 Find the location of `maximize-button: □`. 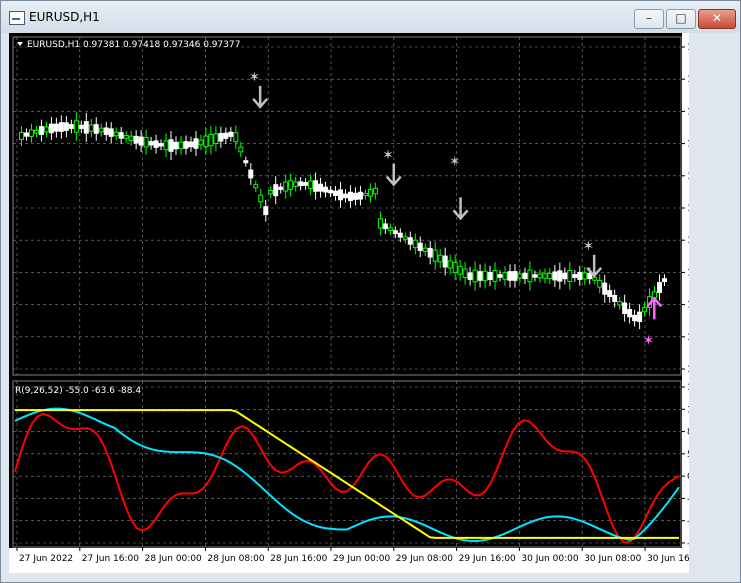

maximize-button: □ is located at coordinates (681, 19).